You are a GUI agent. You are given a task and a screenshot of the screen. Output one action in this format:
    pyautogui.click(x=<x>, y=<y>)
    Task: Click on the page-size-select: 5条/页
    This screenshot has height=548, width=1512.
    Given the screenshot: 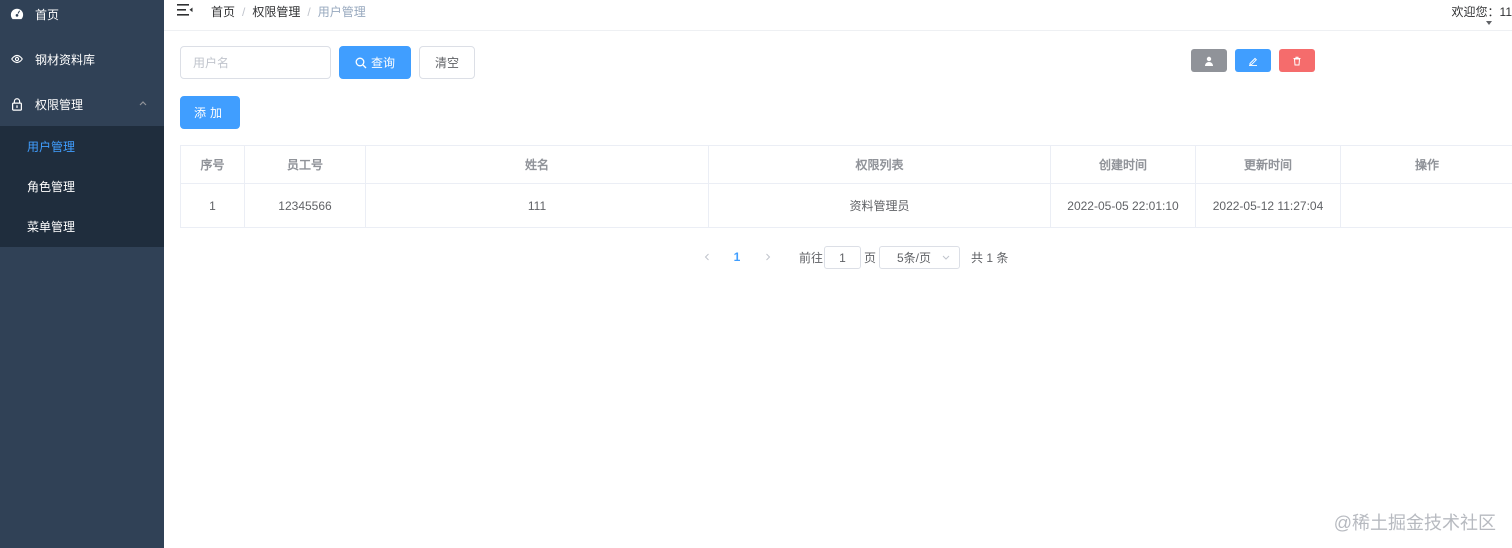 What is the action you would take?
    pyautogui.click(x=919, y=257)
    